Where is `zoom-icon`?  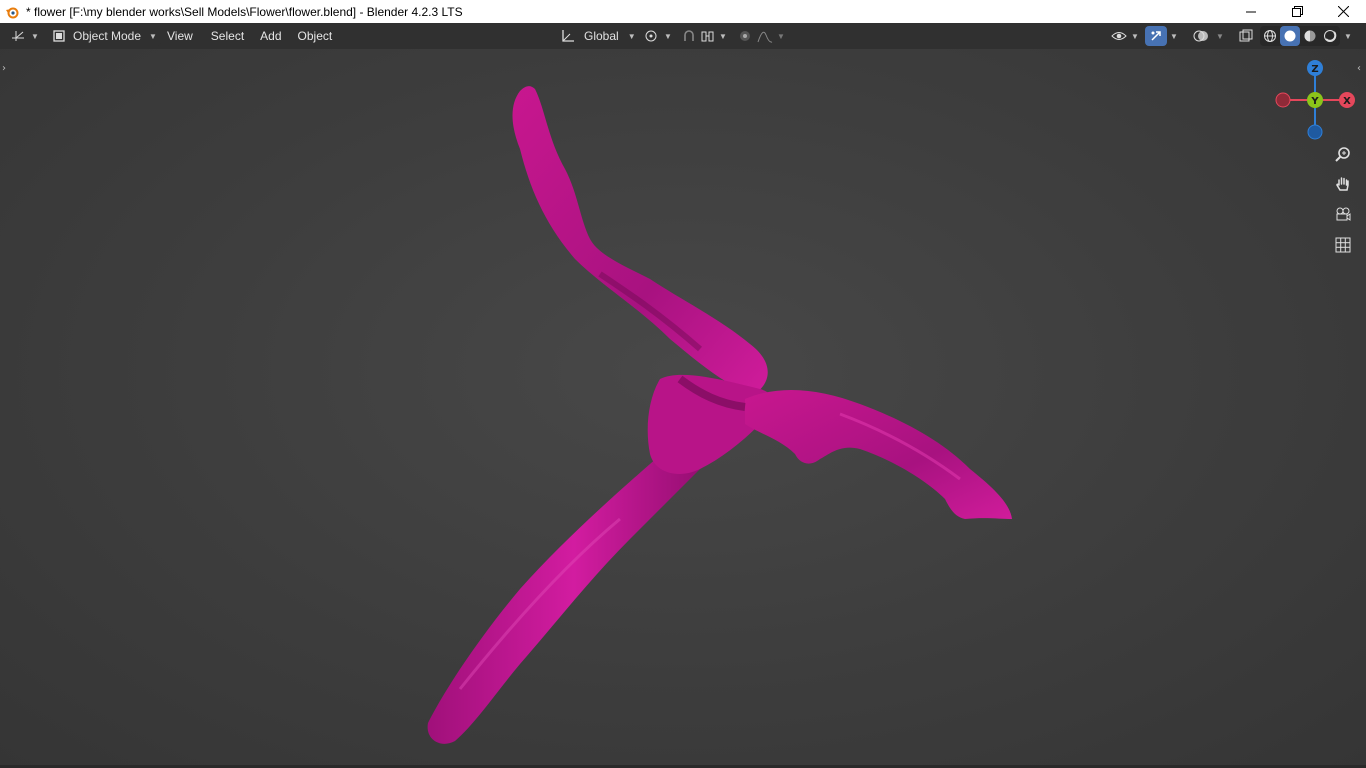
zoom-icon is located at coordinates (1342, 154).